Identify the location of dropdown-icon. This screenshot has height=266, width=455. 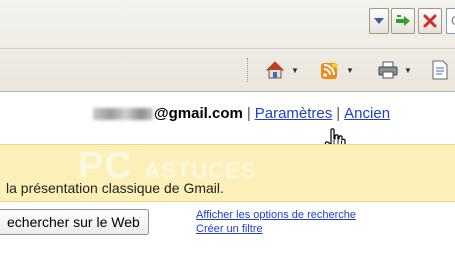
(379, 21).